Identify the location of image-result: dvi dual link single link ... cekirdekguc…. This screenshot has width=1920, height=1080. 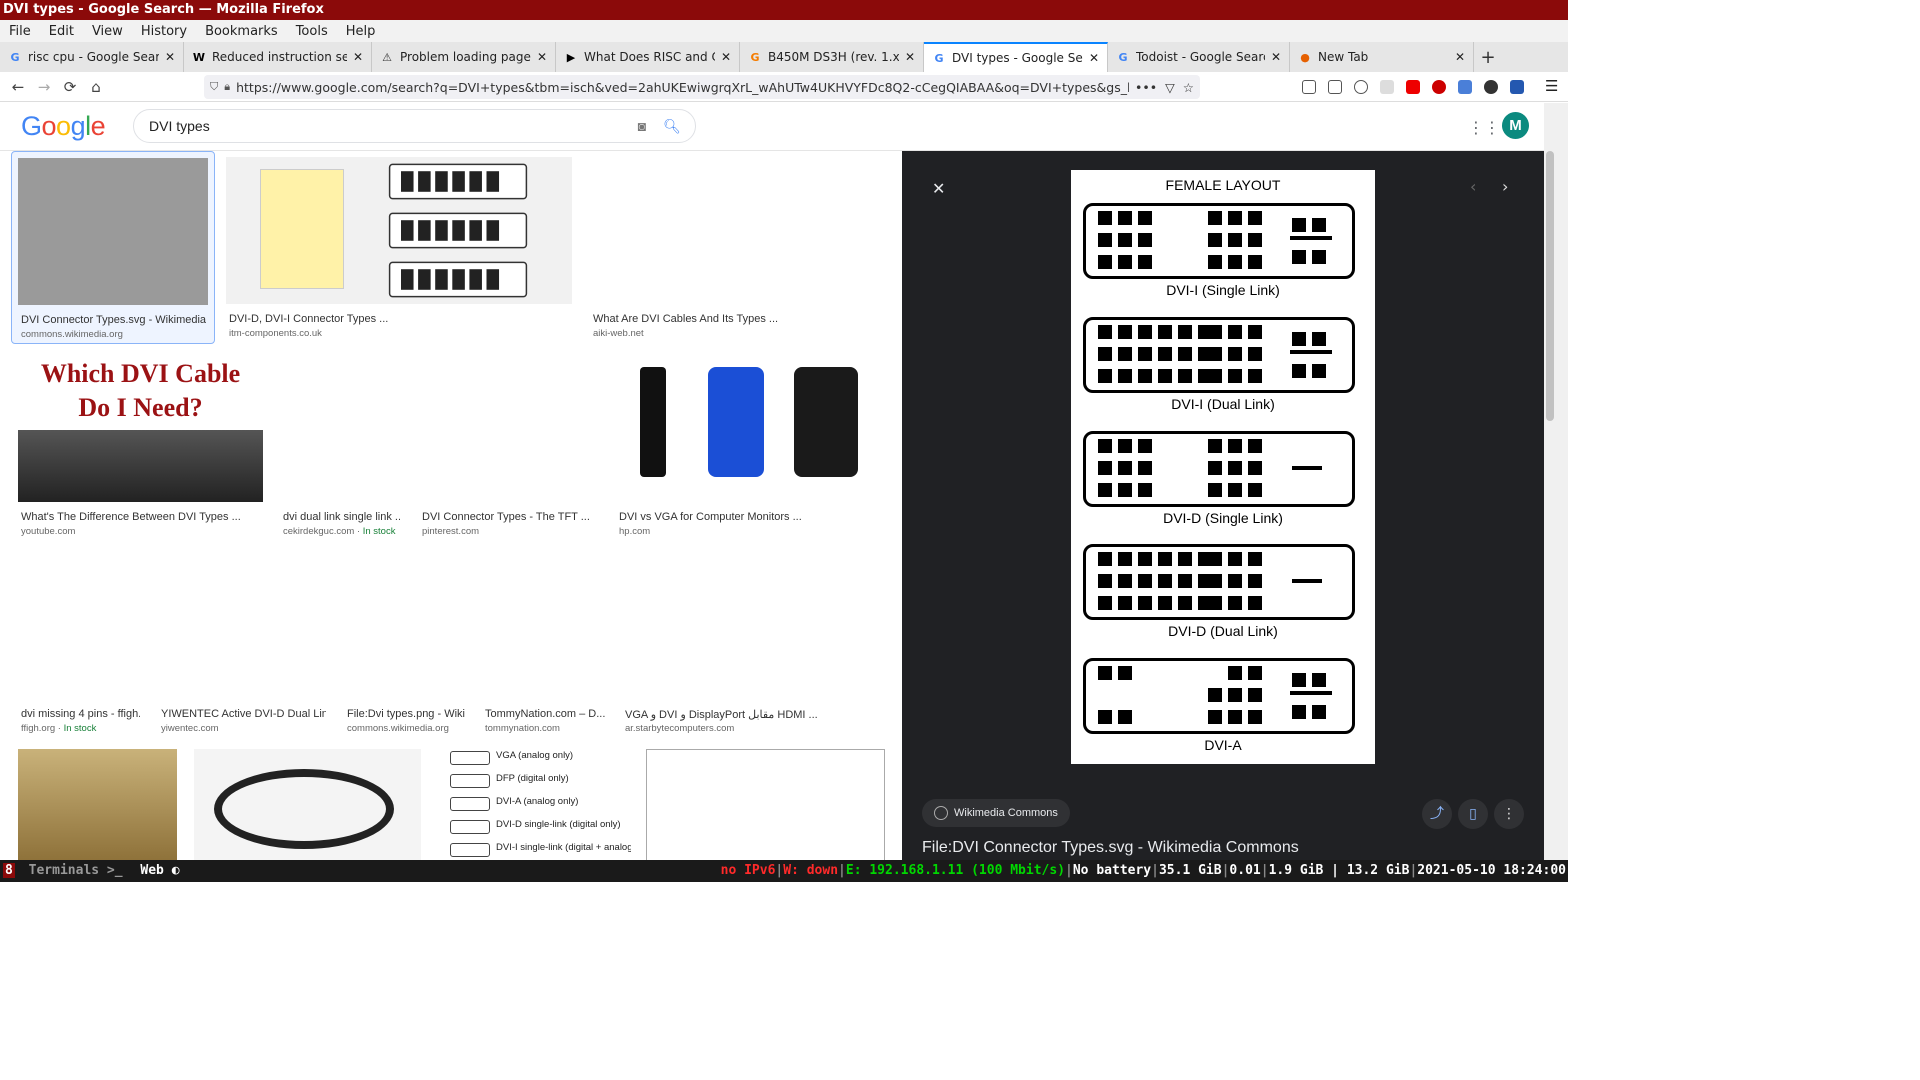
(340, 448).